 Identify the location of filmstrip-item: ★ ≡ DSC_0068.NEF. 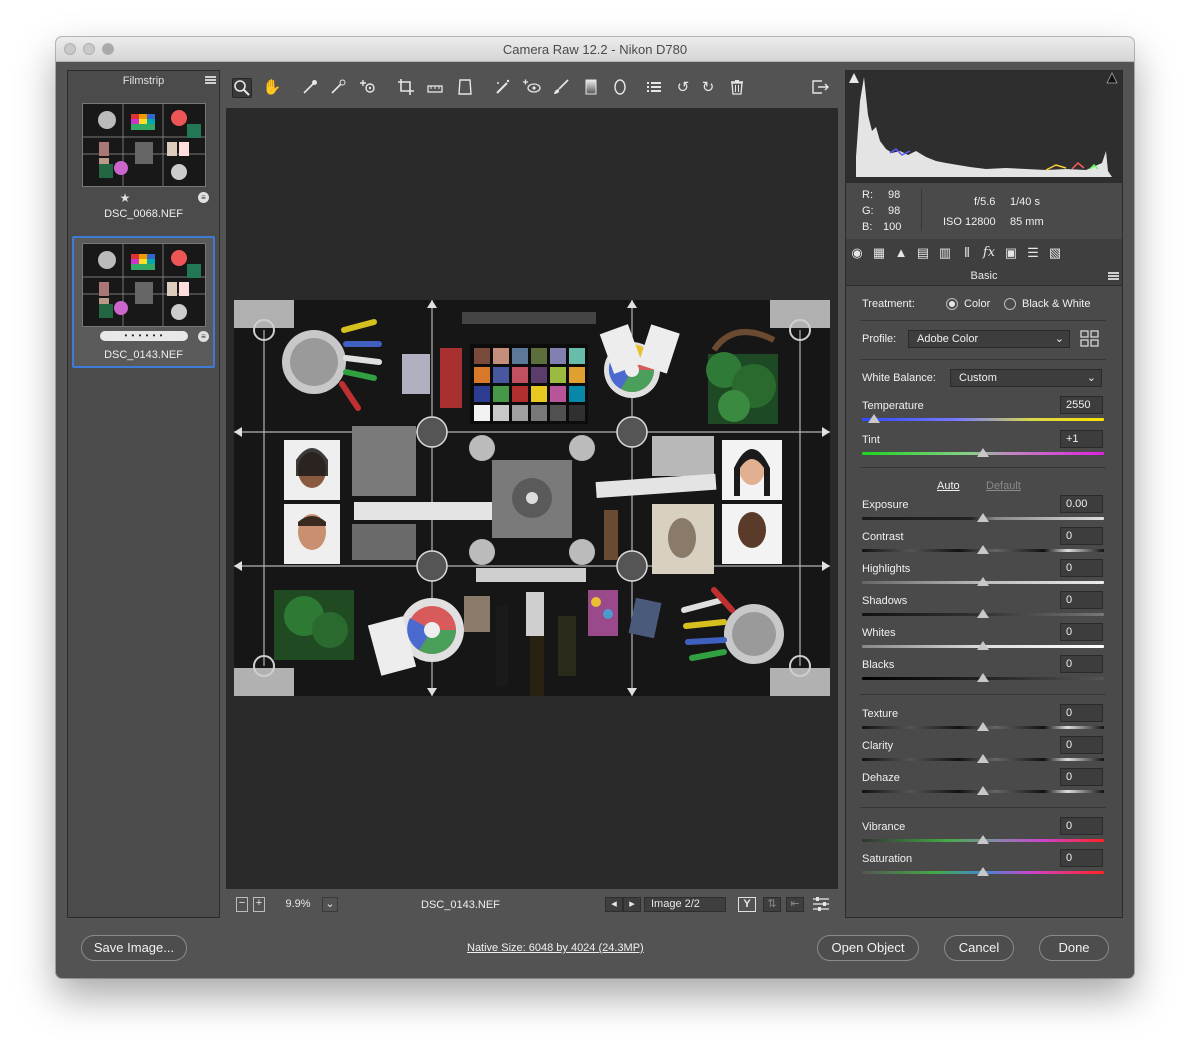
(143, 164).